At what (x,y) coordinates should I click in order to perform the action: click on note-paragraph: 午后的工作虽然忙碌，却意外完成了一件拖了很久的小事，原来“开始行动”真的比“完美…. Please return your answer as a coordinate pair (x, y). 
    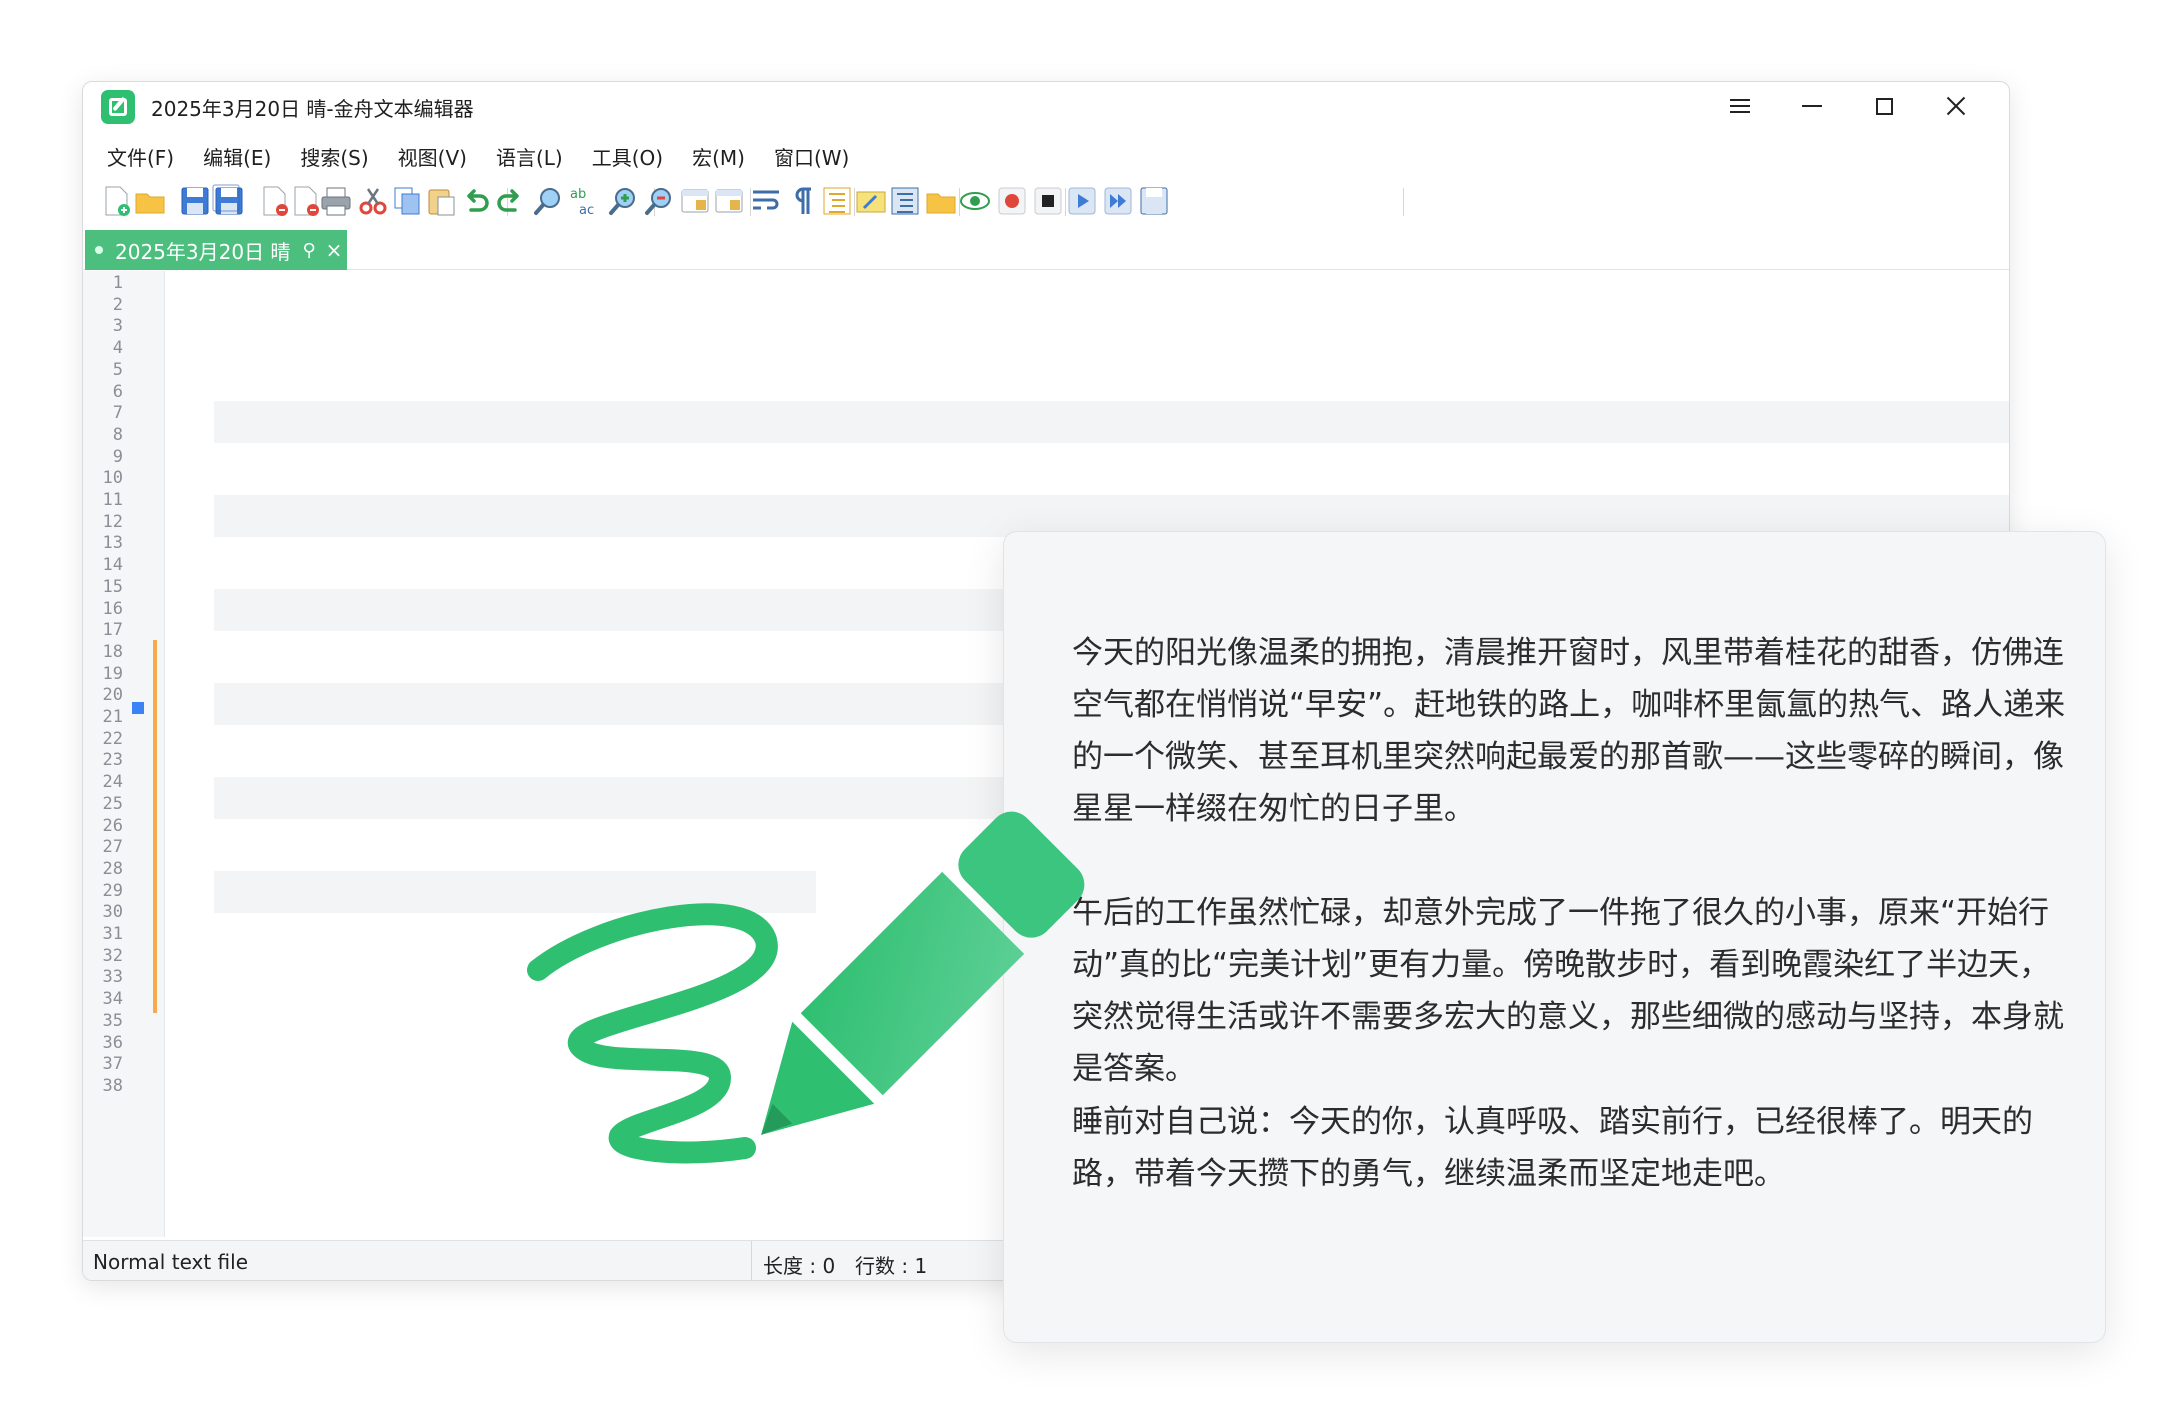
    Looking at the image, I should click on (1568, 991).